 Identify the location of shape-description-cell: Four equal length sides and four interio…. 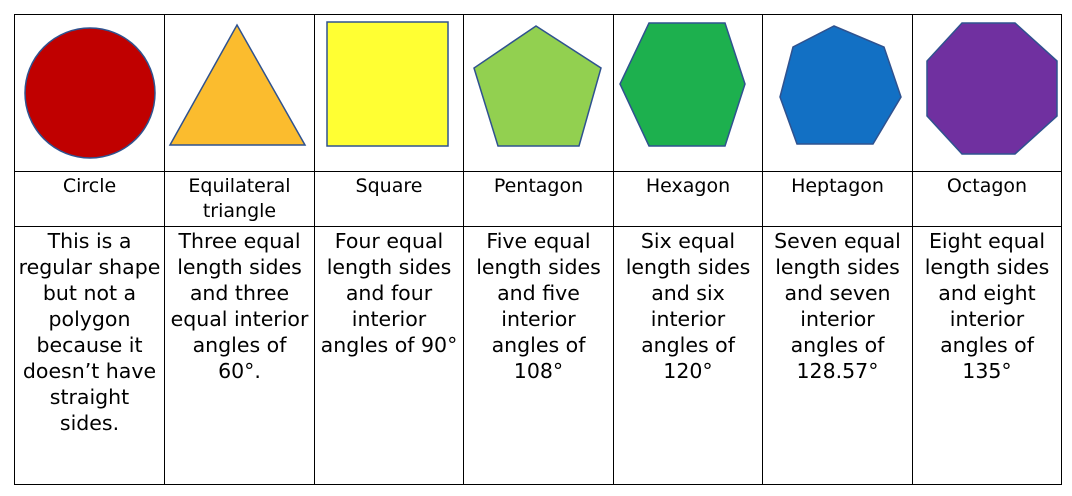
(389, 355).